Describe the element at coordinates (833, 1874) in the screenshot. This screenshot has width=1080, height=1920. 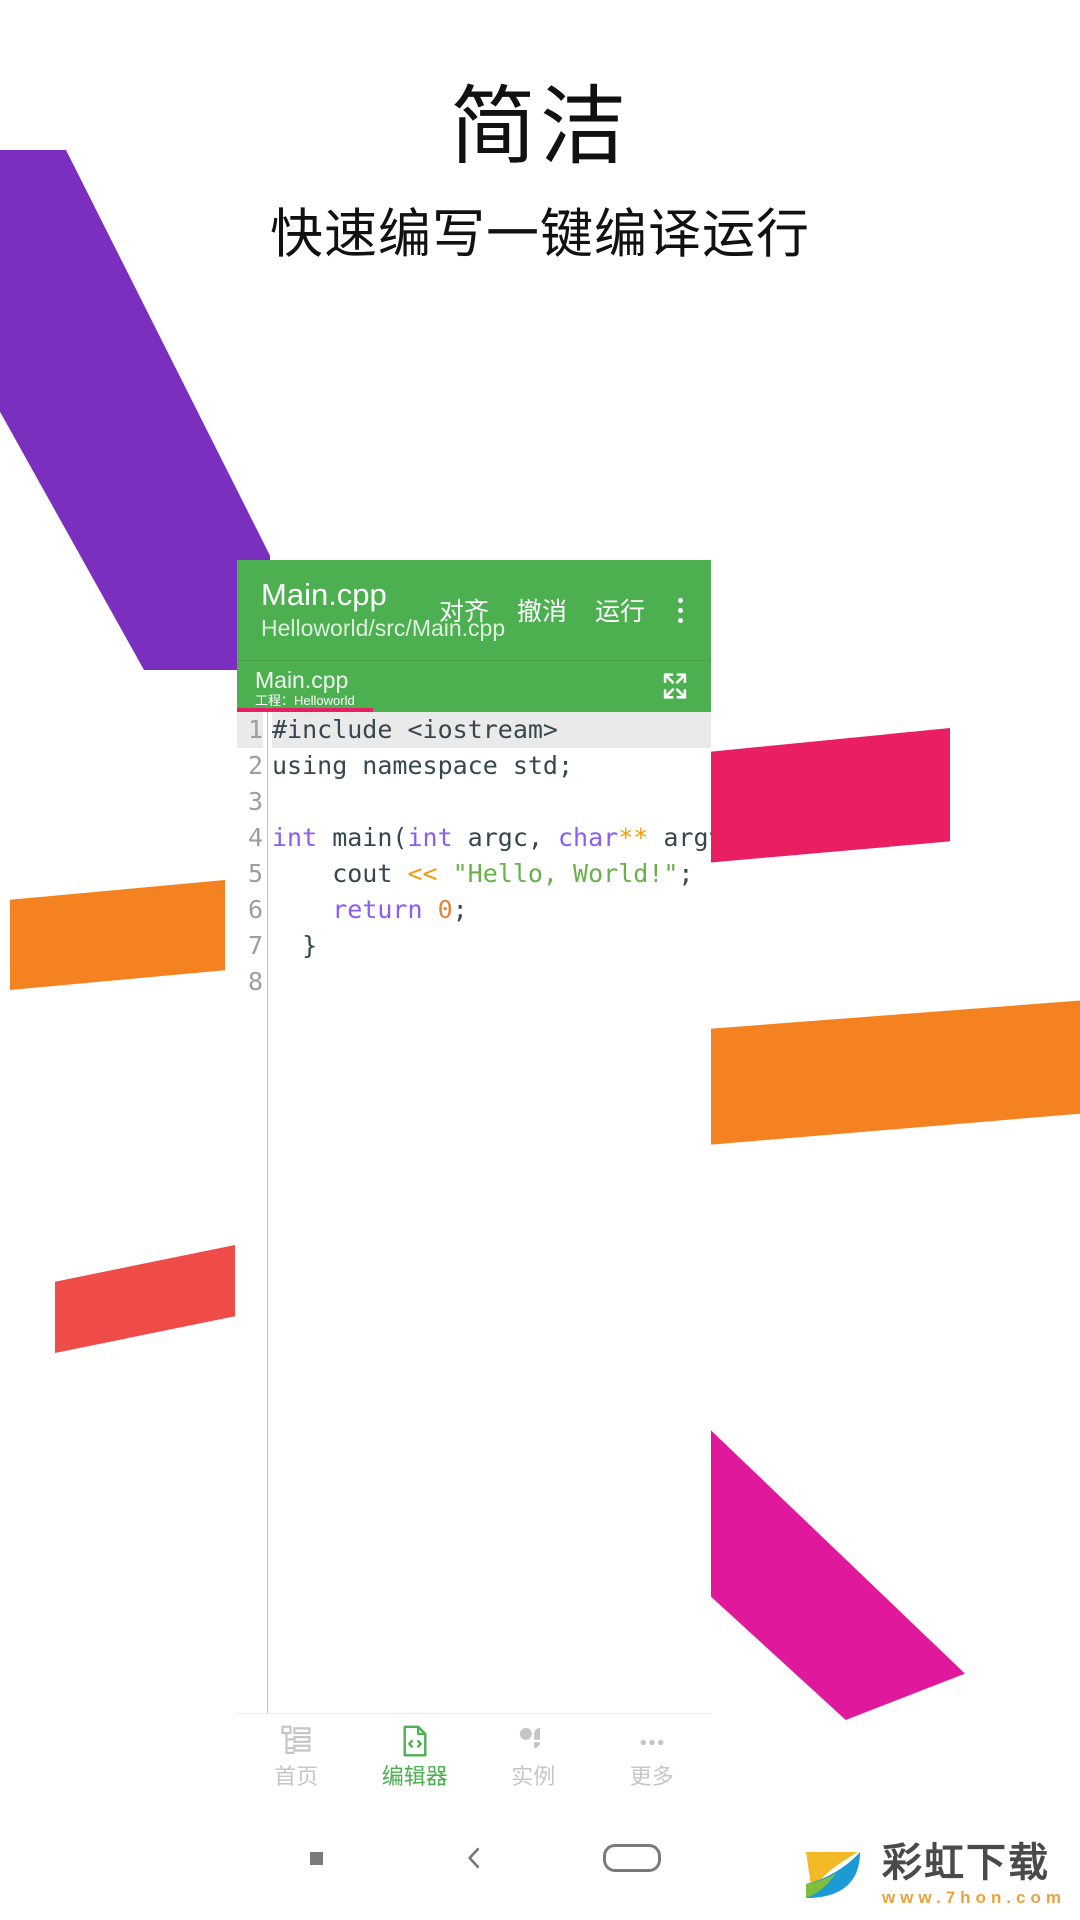
I see `watermark-logo-icon` at that location.